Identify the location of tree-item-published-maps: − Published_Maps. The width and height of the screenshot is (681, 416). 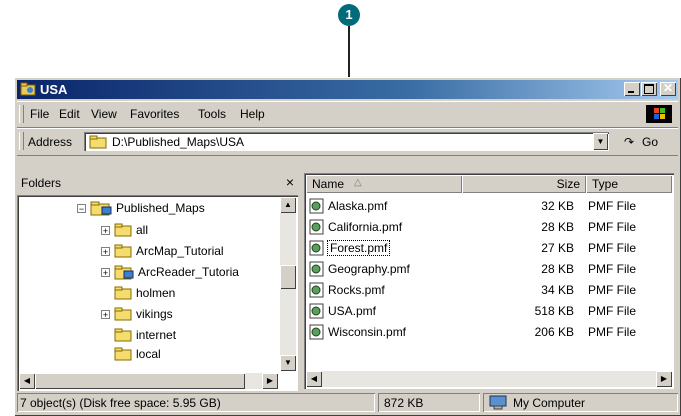
(141, 208).